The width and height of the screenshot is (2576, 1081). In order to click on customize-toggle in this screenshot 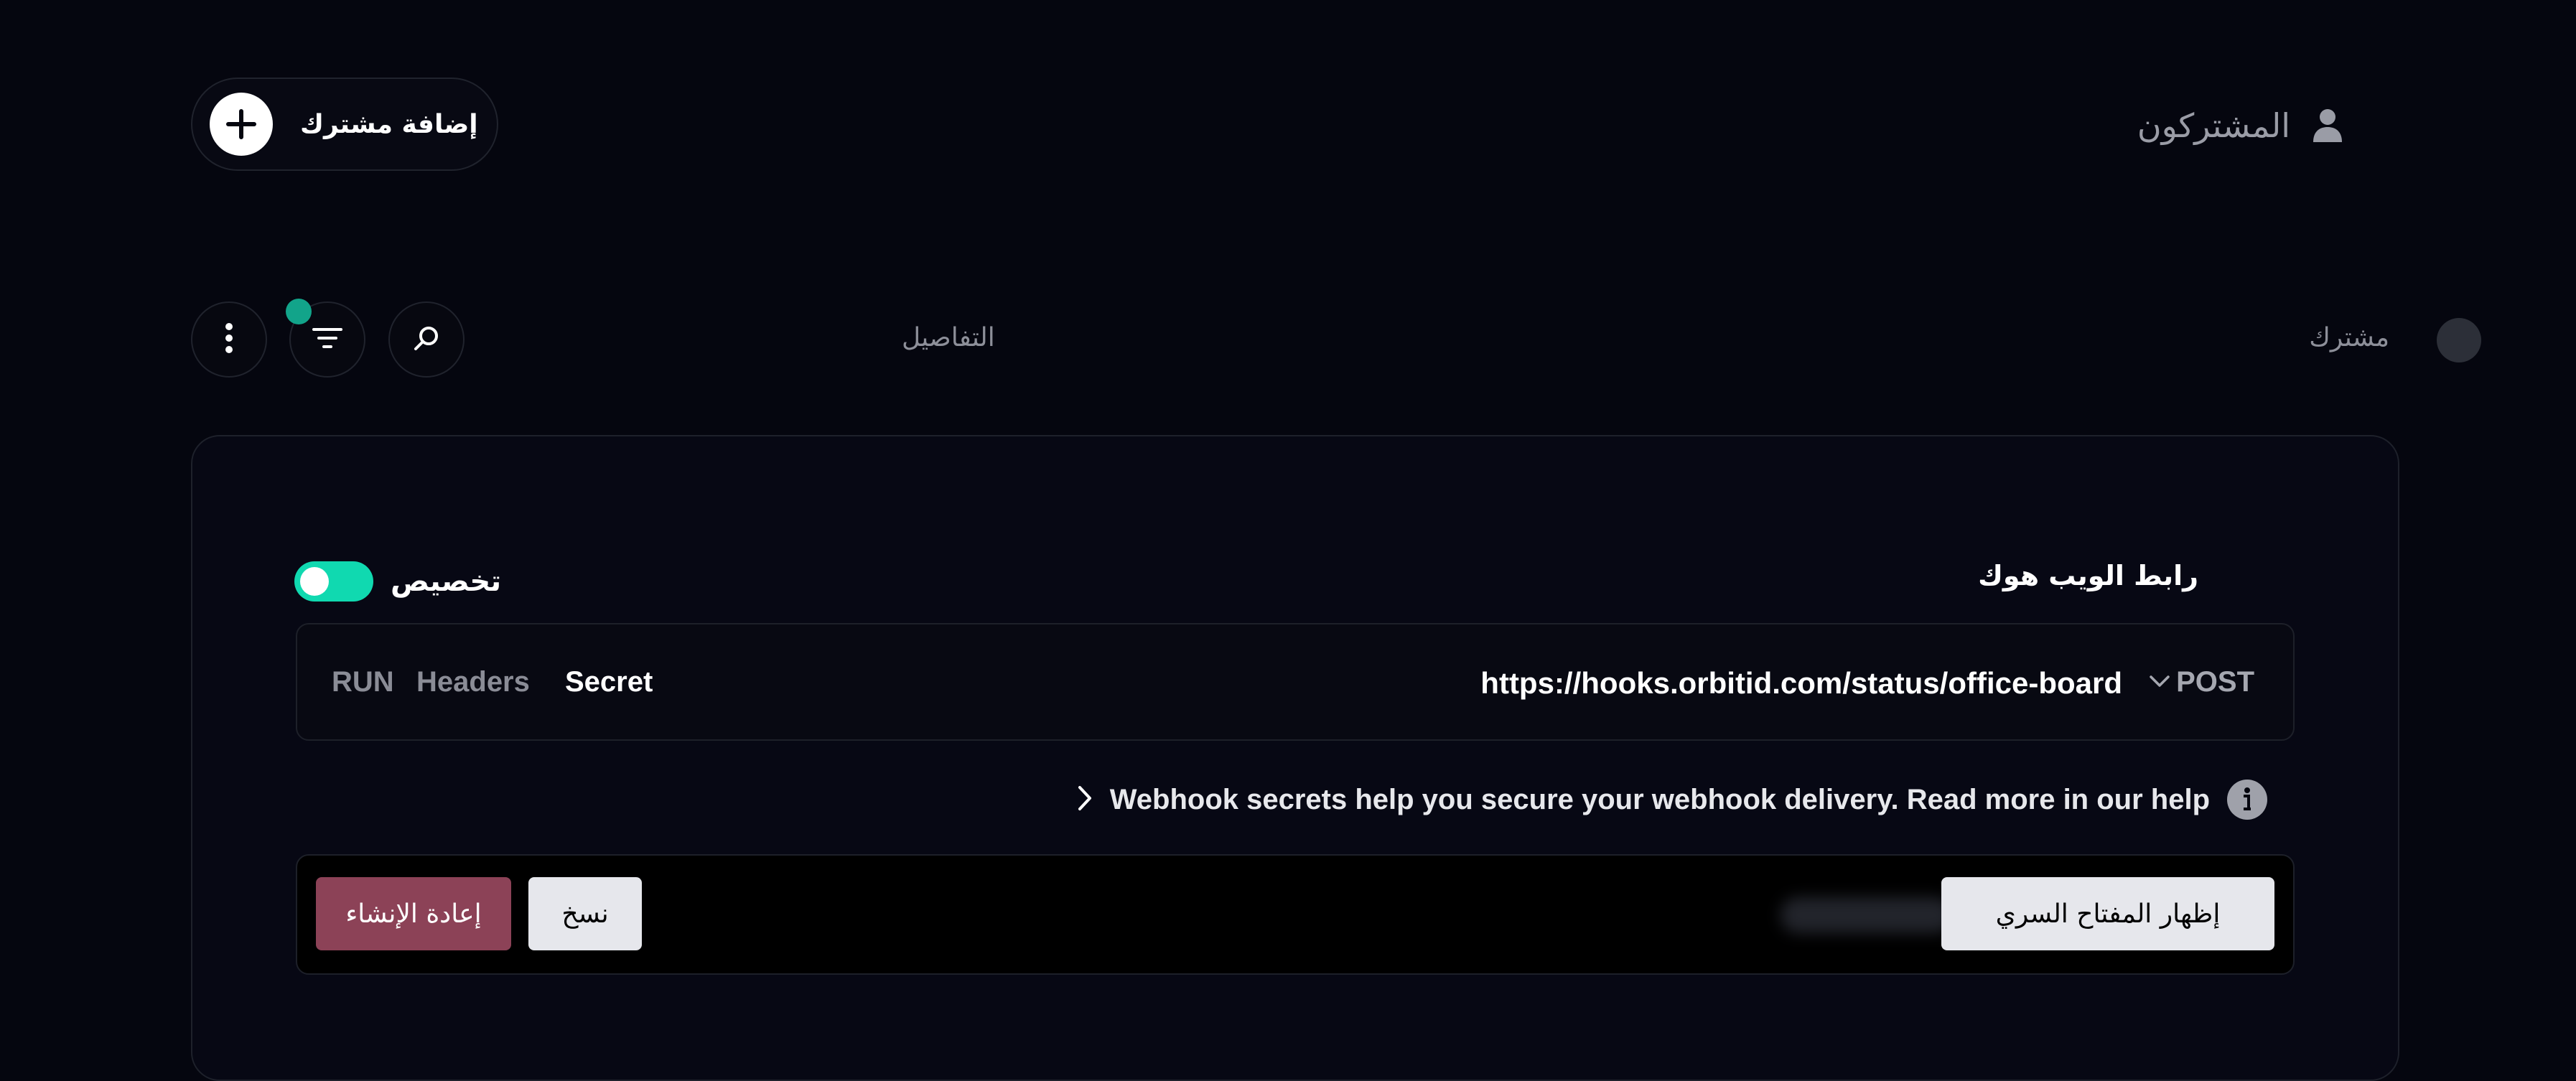, I will do `click(333, 581)`.